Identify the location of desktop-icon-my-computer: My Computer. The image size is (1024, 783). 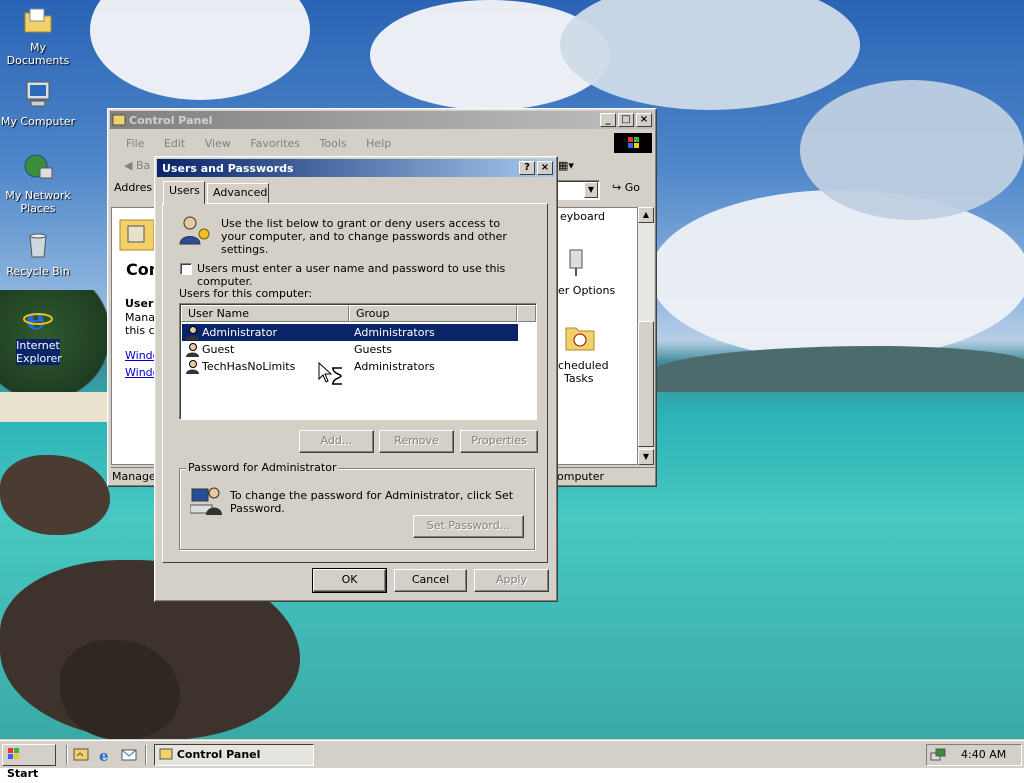
(38, 103).